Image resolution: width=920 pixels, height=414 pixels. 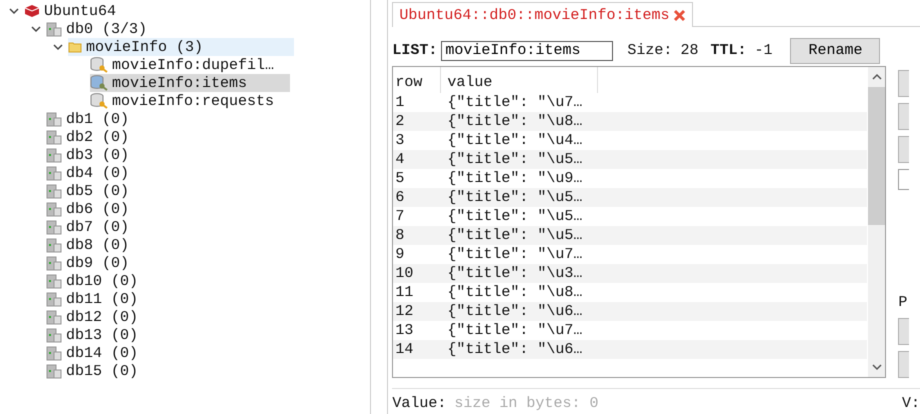 I want to click on tree-item: db2 (0), so click(x=90, y=137).